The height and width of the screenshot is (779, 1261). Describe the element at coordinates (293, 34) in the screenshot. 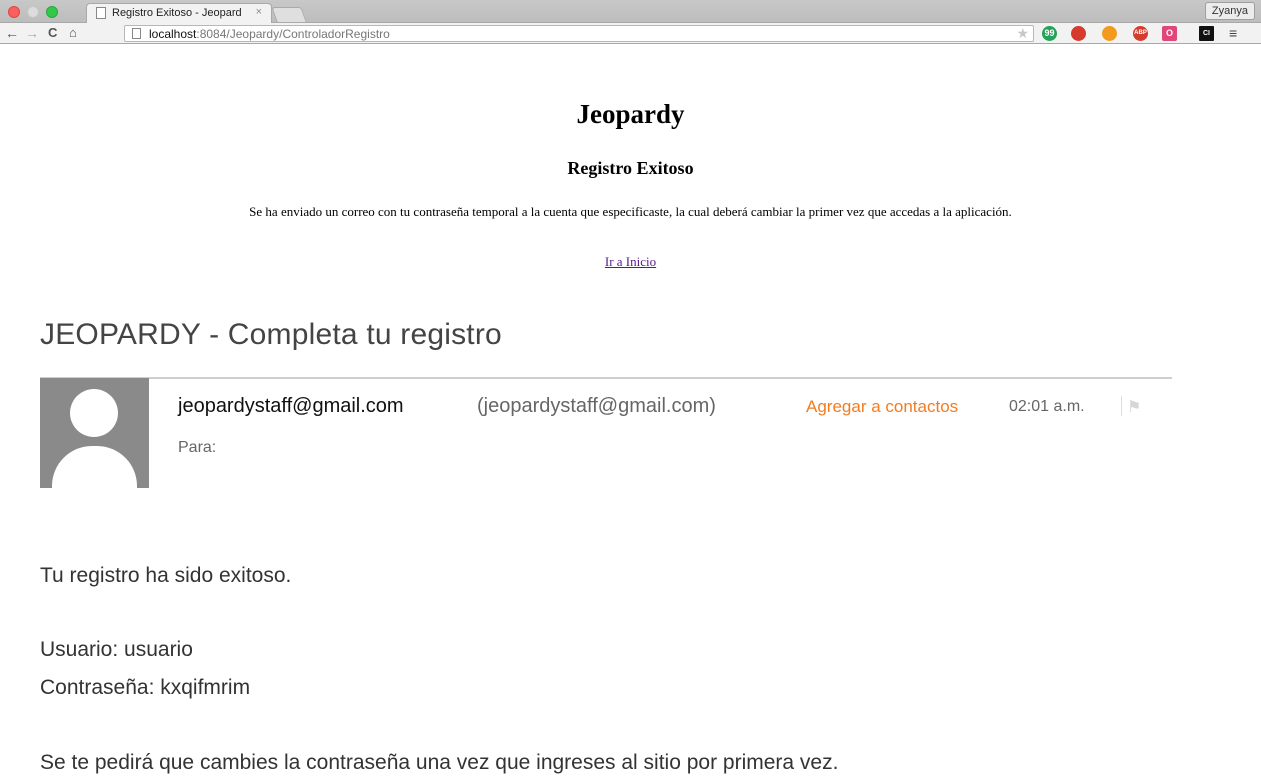

I see `url-path: :8084/Jeopardy/ControladorRegistro` at that location.